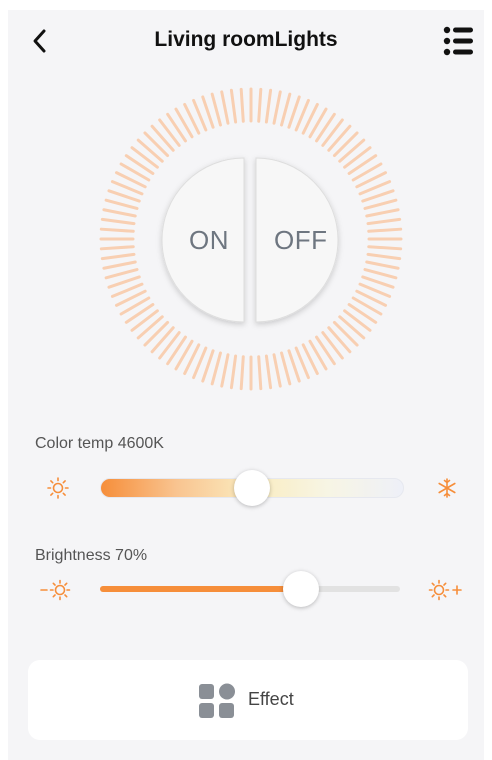 The width and height of the screenshot is (492, 760). What do you see at coordinates (252, 488) in the screenshot?
I see `color-temp-knob` at bounding box center [252, 488].